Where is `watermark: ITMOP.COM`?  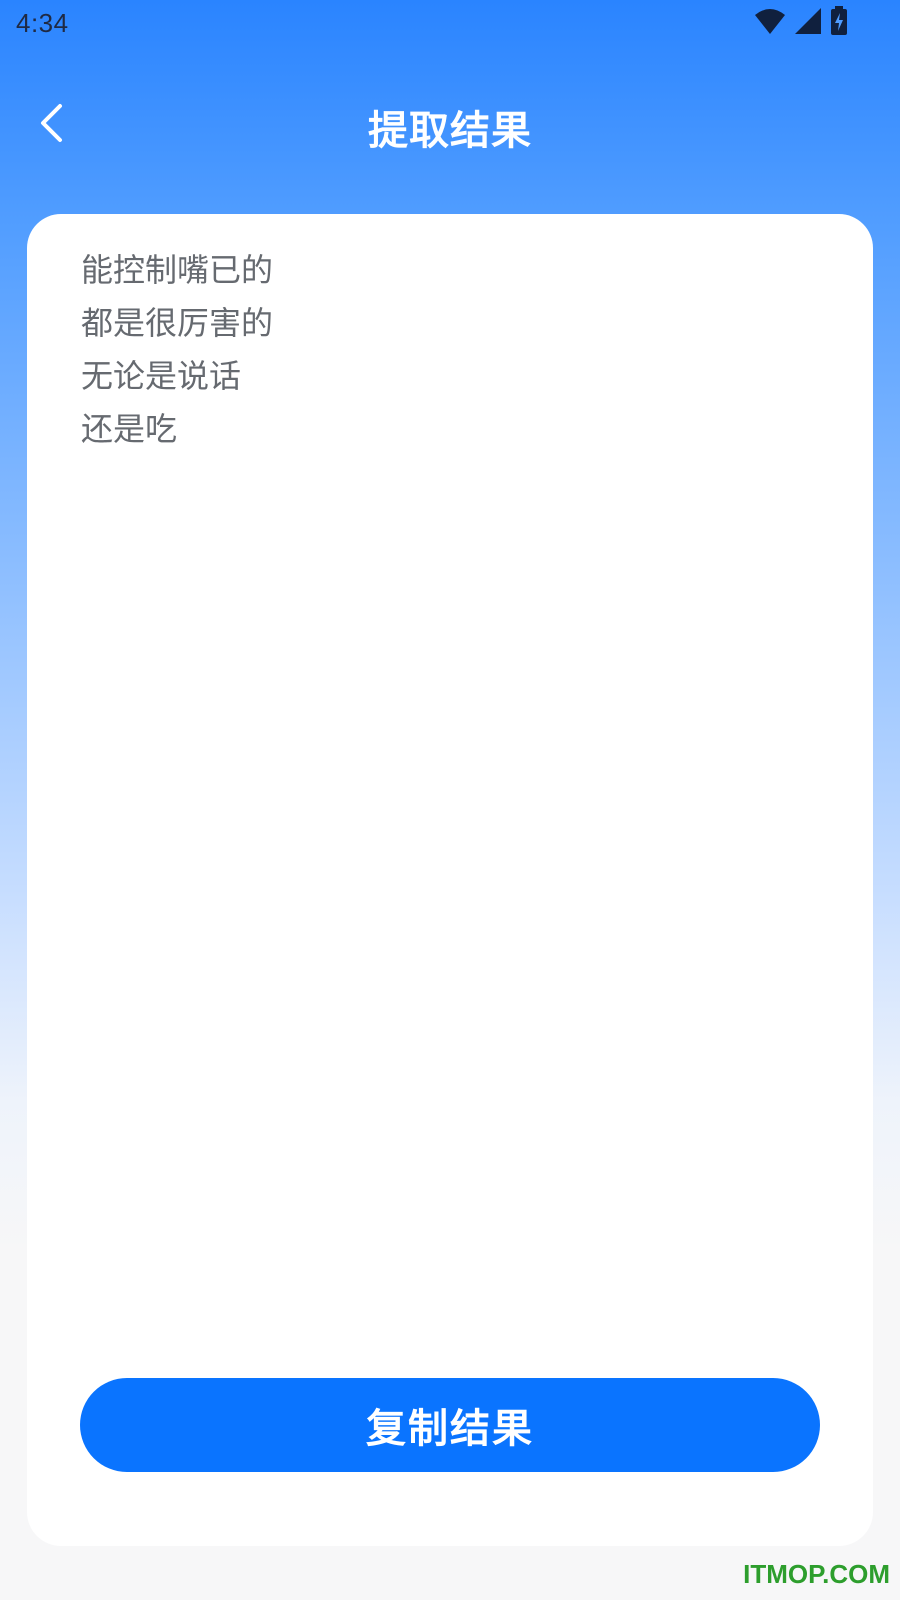
watermark: ITMOP.COM is located at coordinates (816, 1574).